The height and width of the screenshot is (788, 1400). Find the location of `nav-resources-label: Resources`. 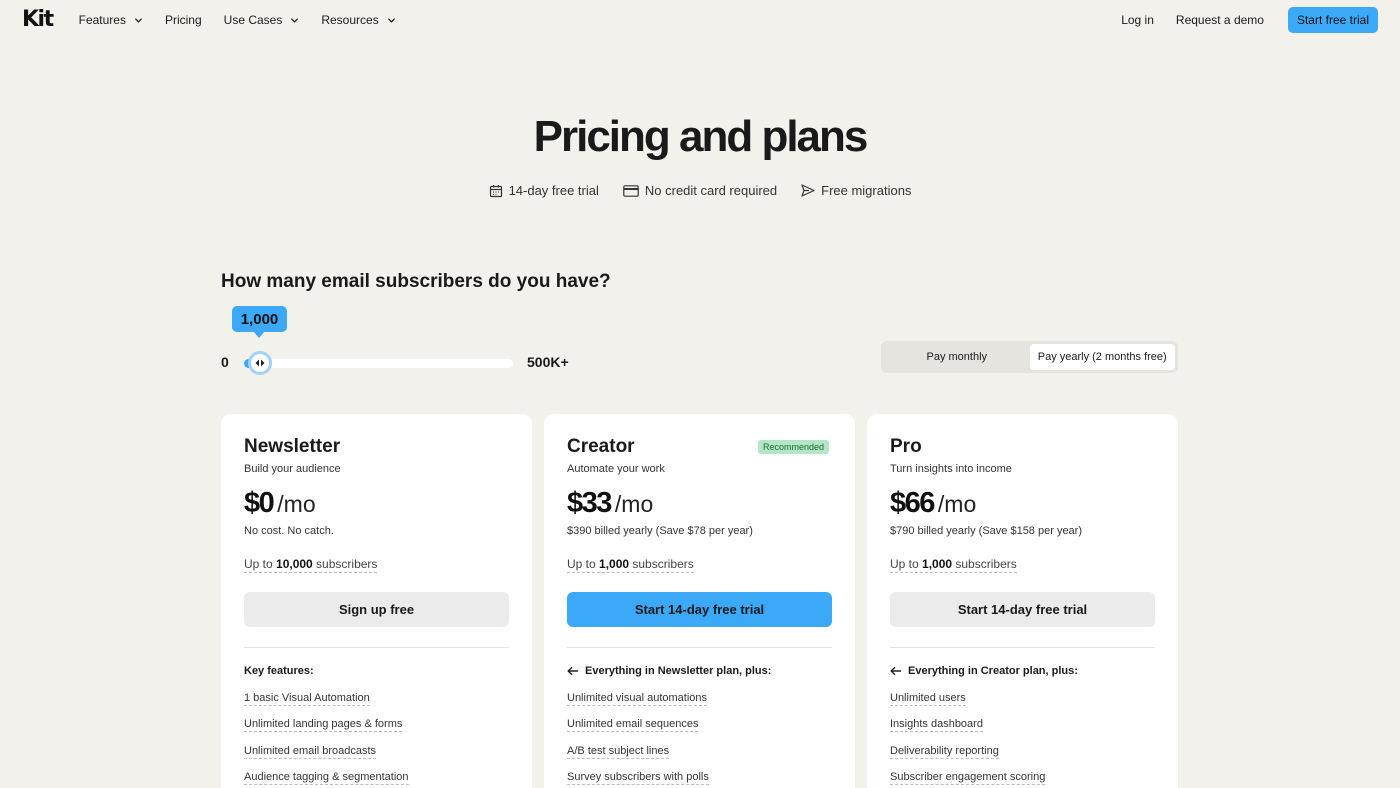

nav-resources-label: Resources is located at coordinates (350, 20).